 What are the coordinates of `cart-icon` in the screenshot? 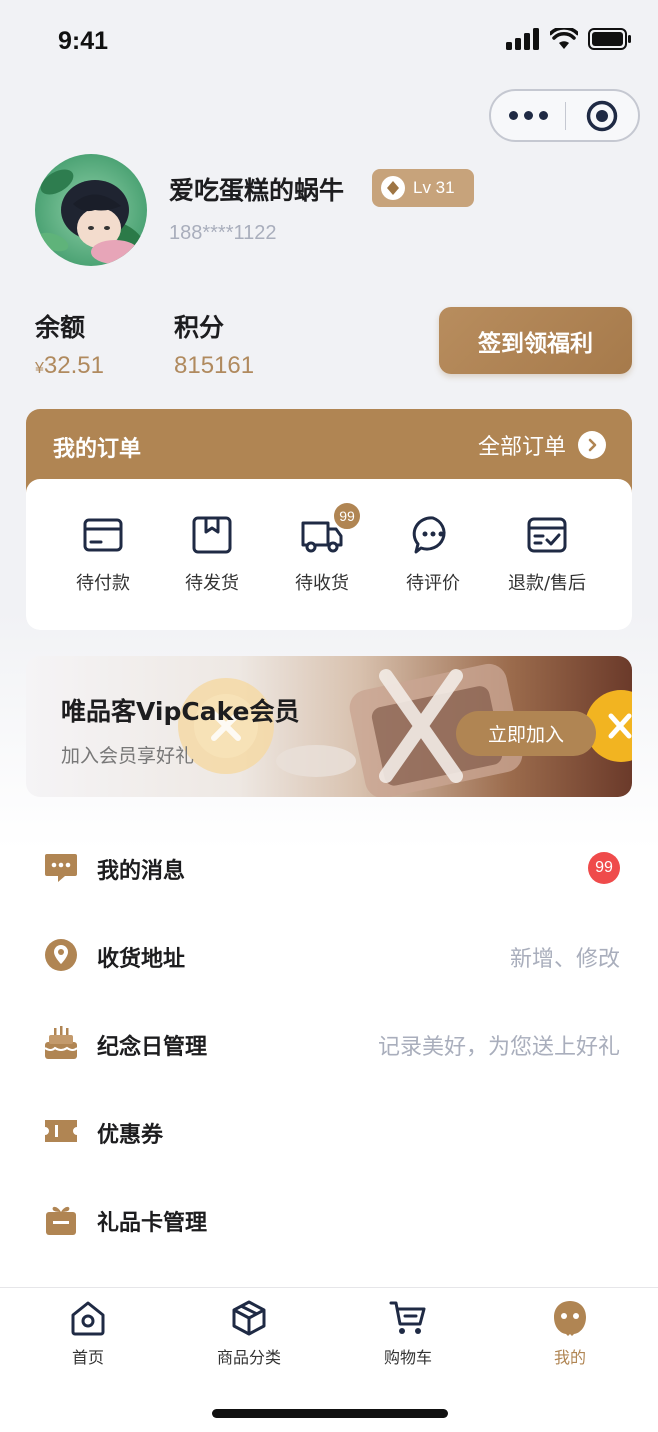 It's located at (408, 1318).